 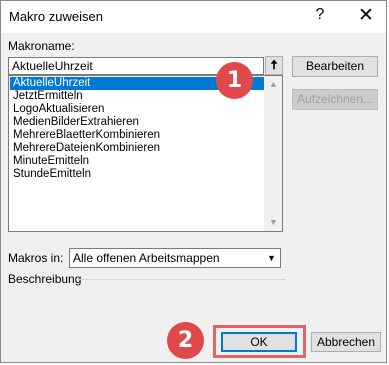 I want to click on macros-in-value: Alle offenen Arbeitsmappen, so click(x=146, y=258).